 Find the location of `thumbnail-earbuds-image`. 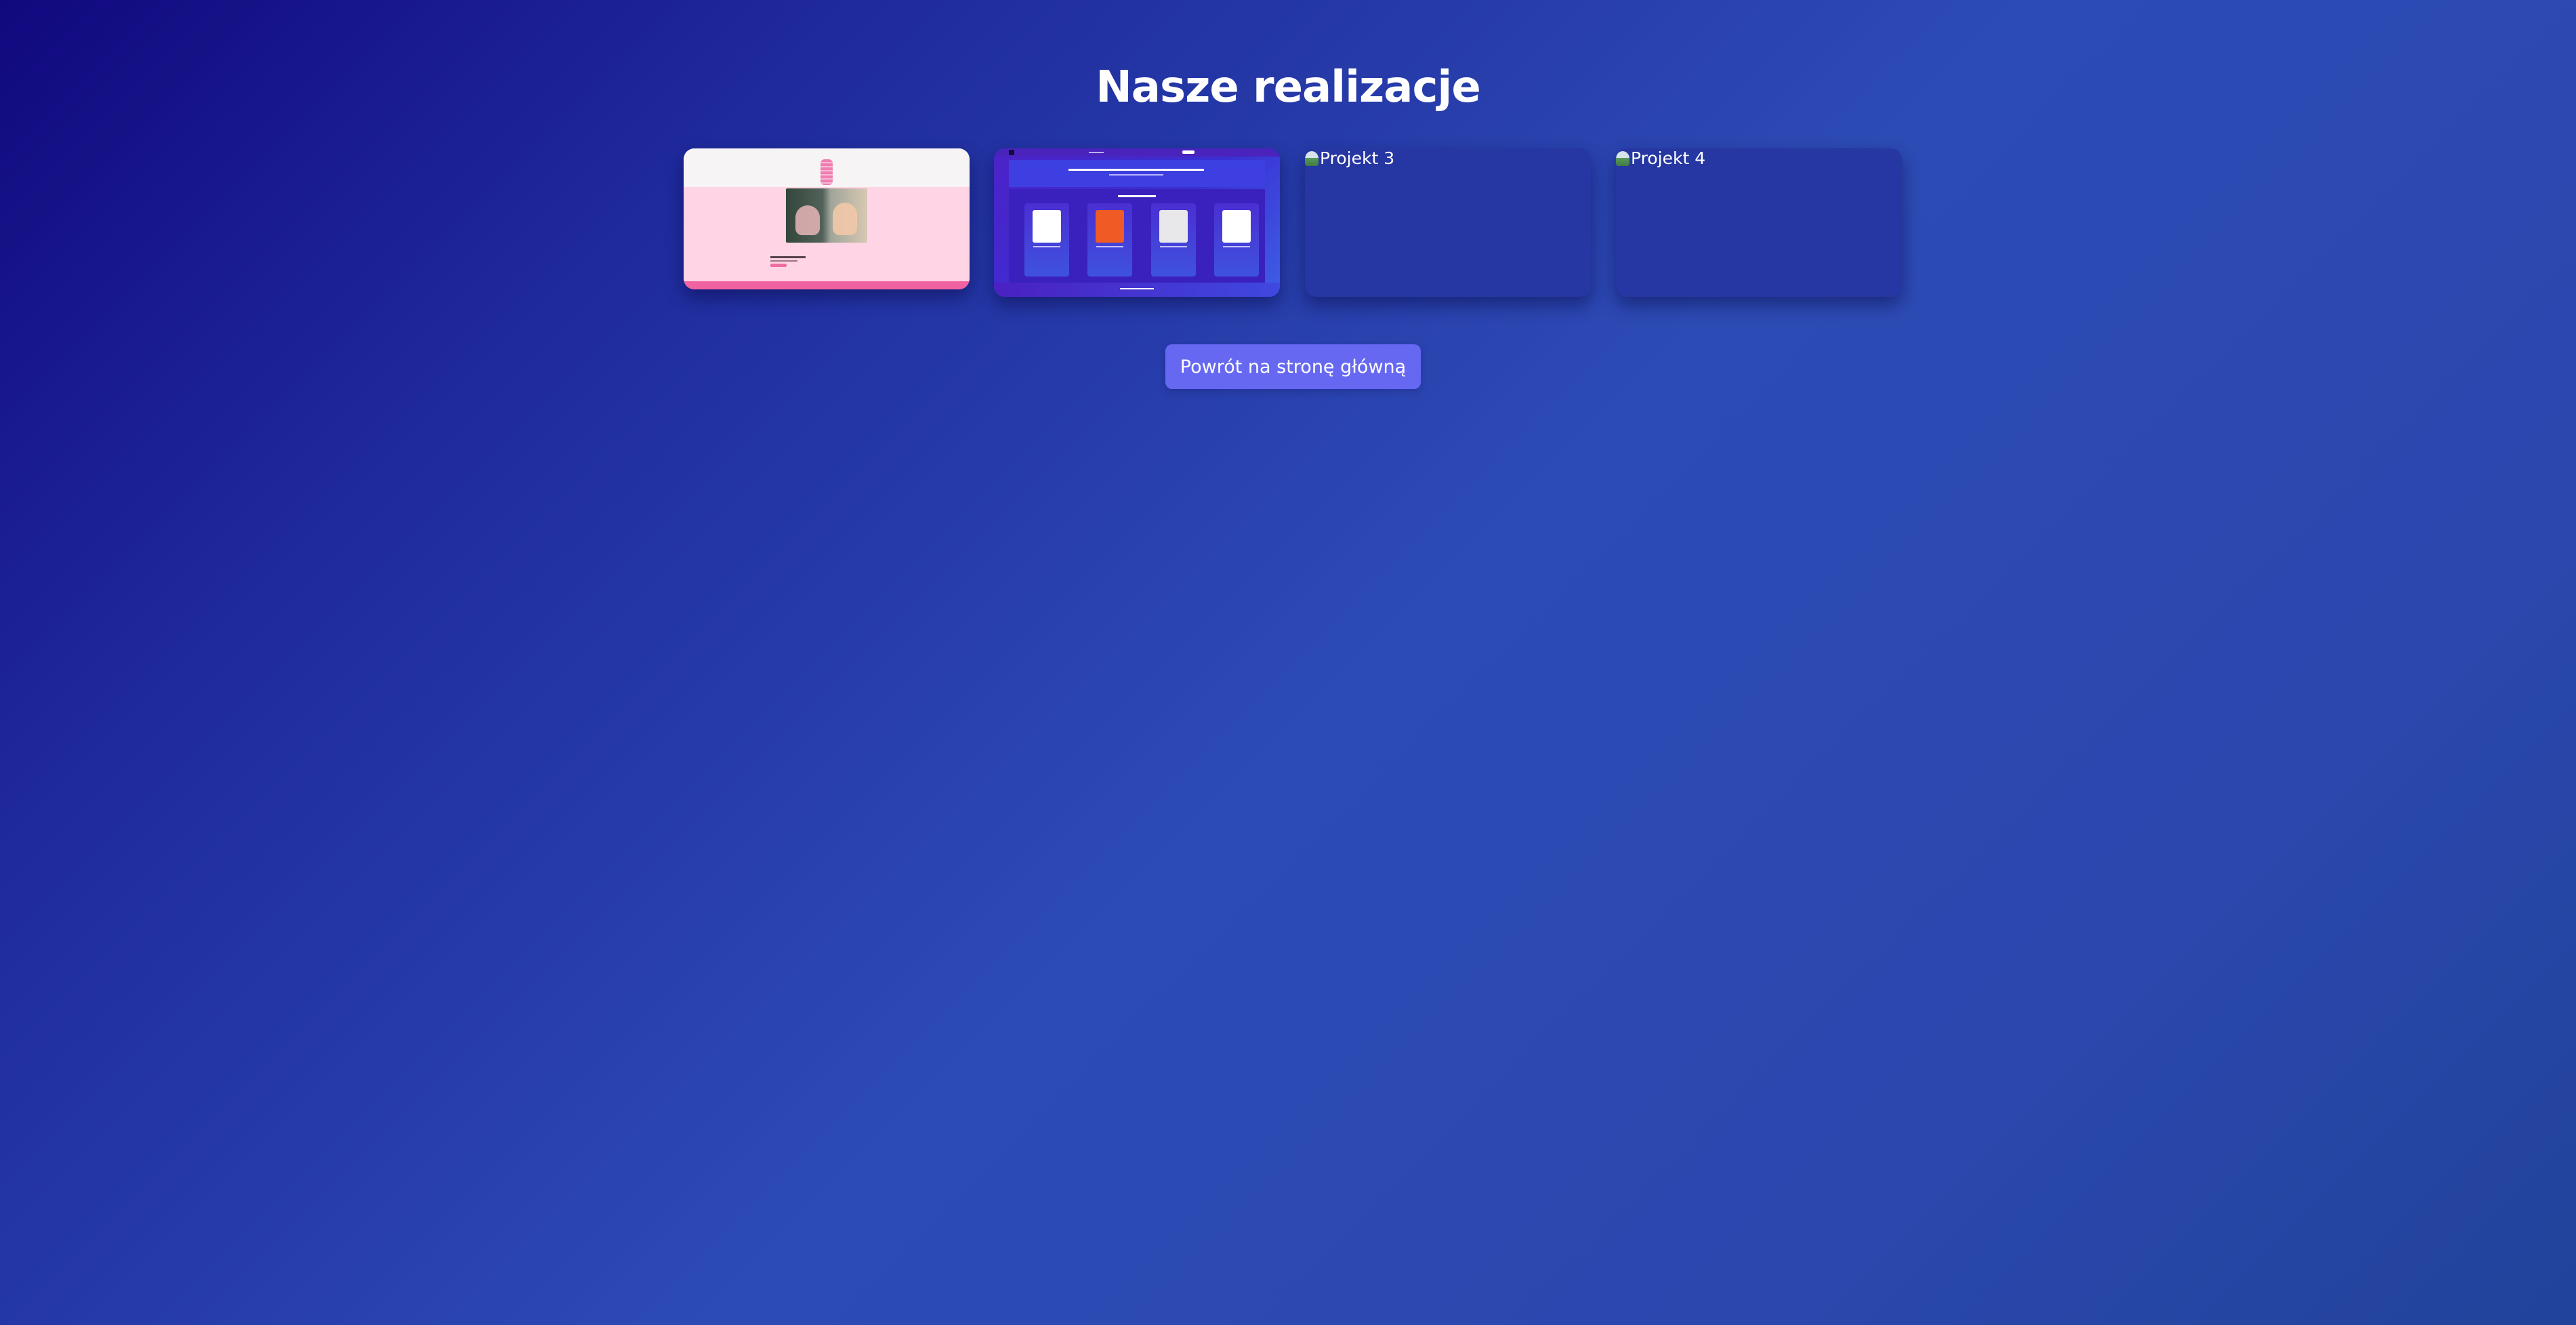

thumbnail-earbuds-image is located at coordinates (1047, 226).